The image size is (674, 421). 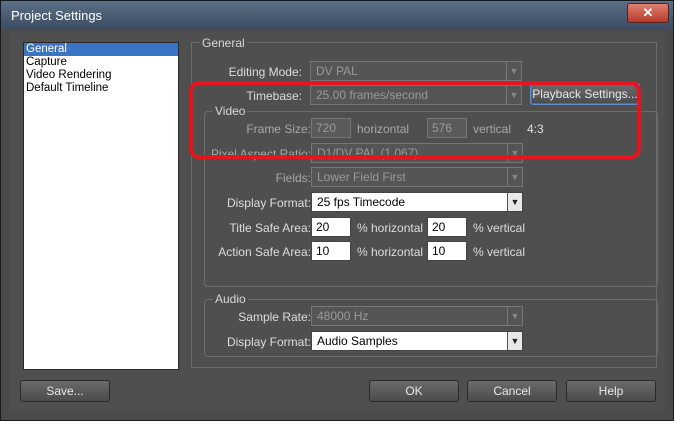 What do you see at coordinates (390, 228) in the screenshot?
I see `title-safe-horizontal-label: % horizontal` at bounding box center [390, 228].